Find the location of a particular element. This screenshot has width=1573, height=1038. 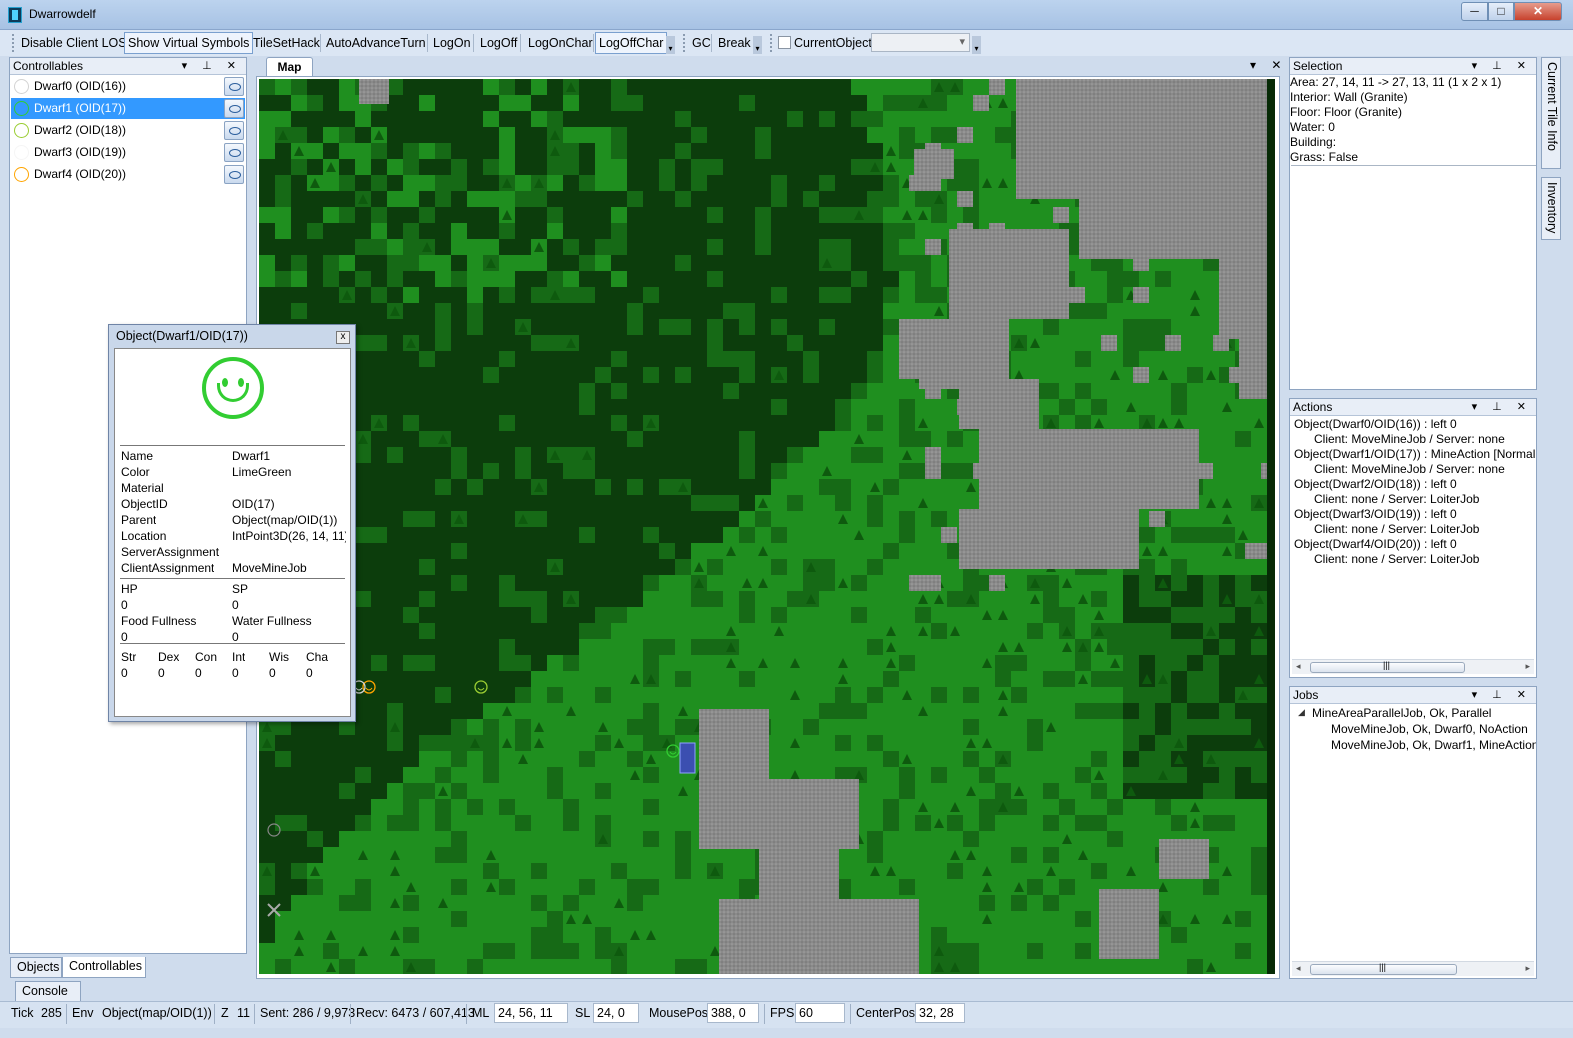

property-name: Material is located at coordinates (142, 488).